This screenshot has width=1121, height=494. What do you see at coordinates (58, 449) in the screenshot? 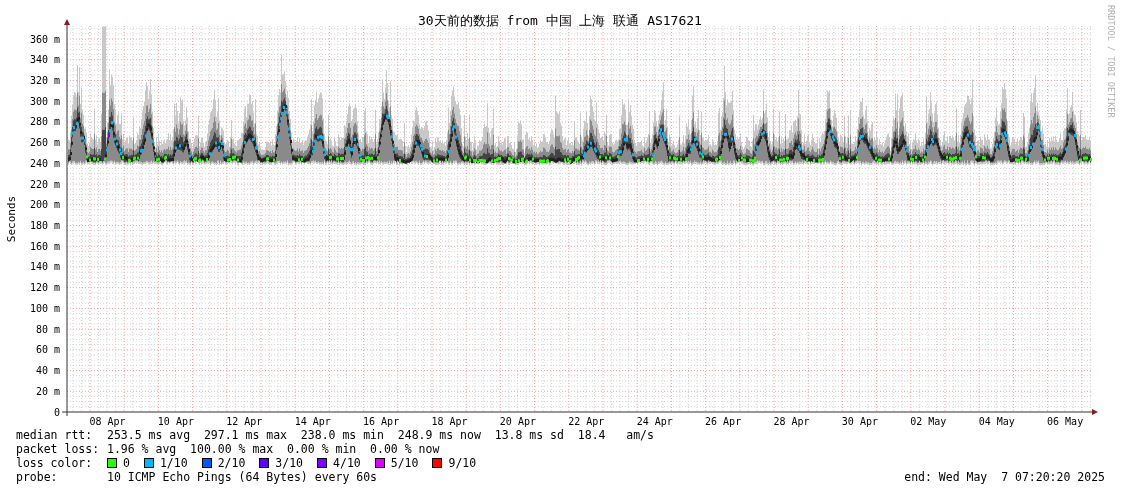
I see `stat-label: packet loss:` at bounding box center [58, 449].